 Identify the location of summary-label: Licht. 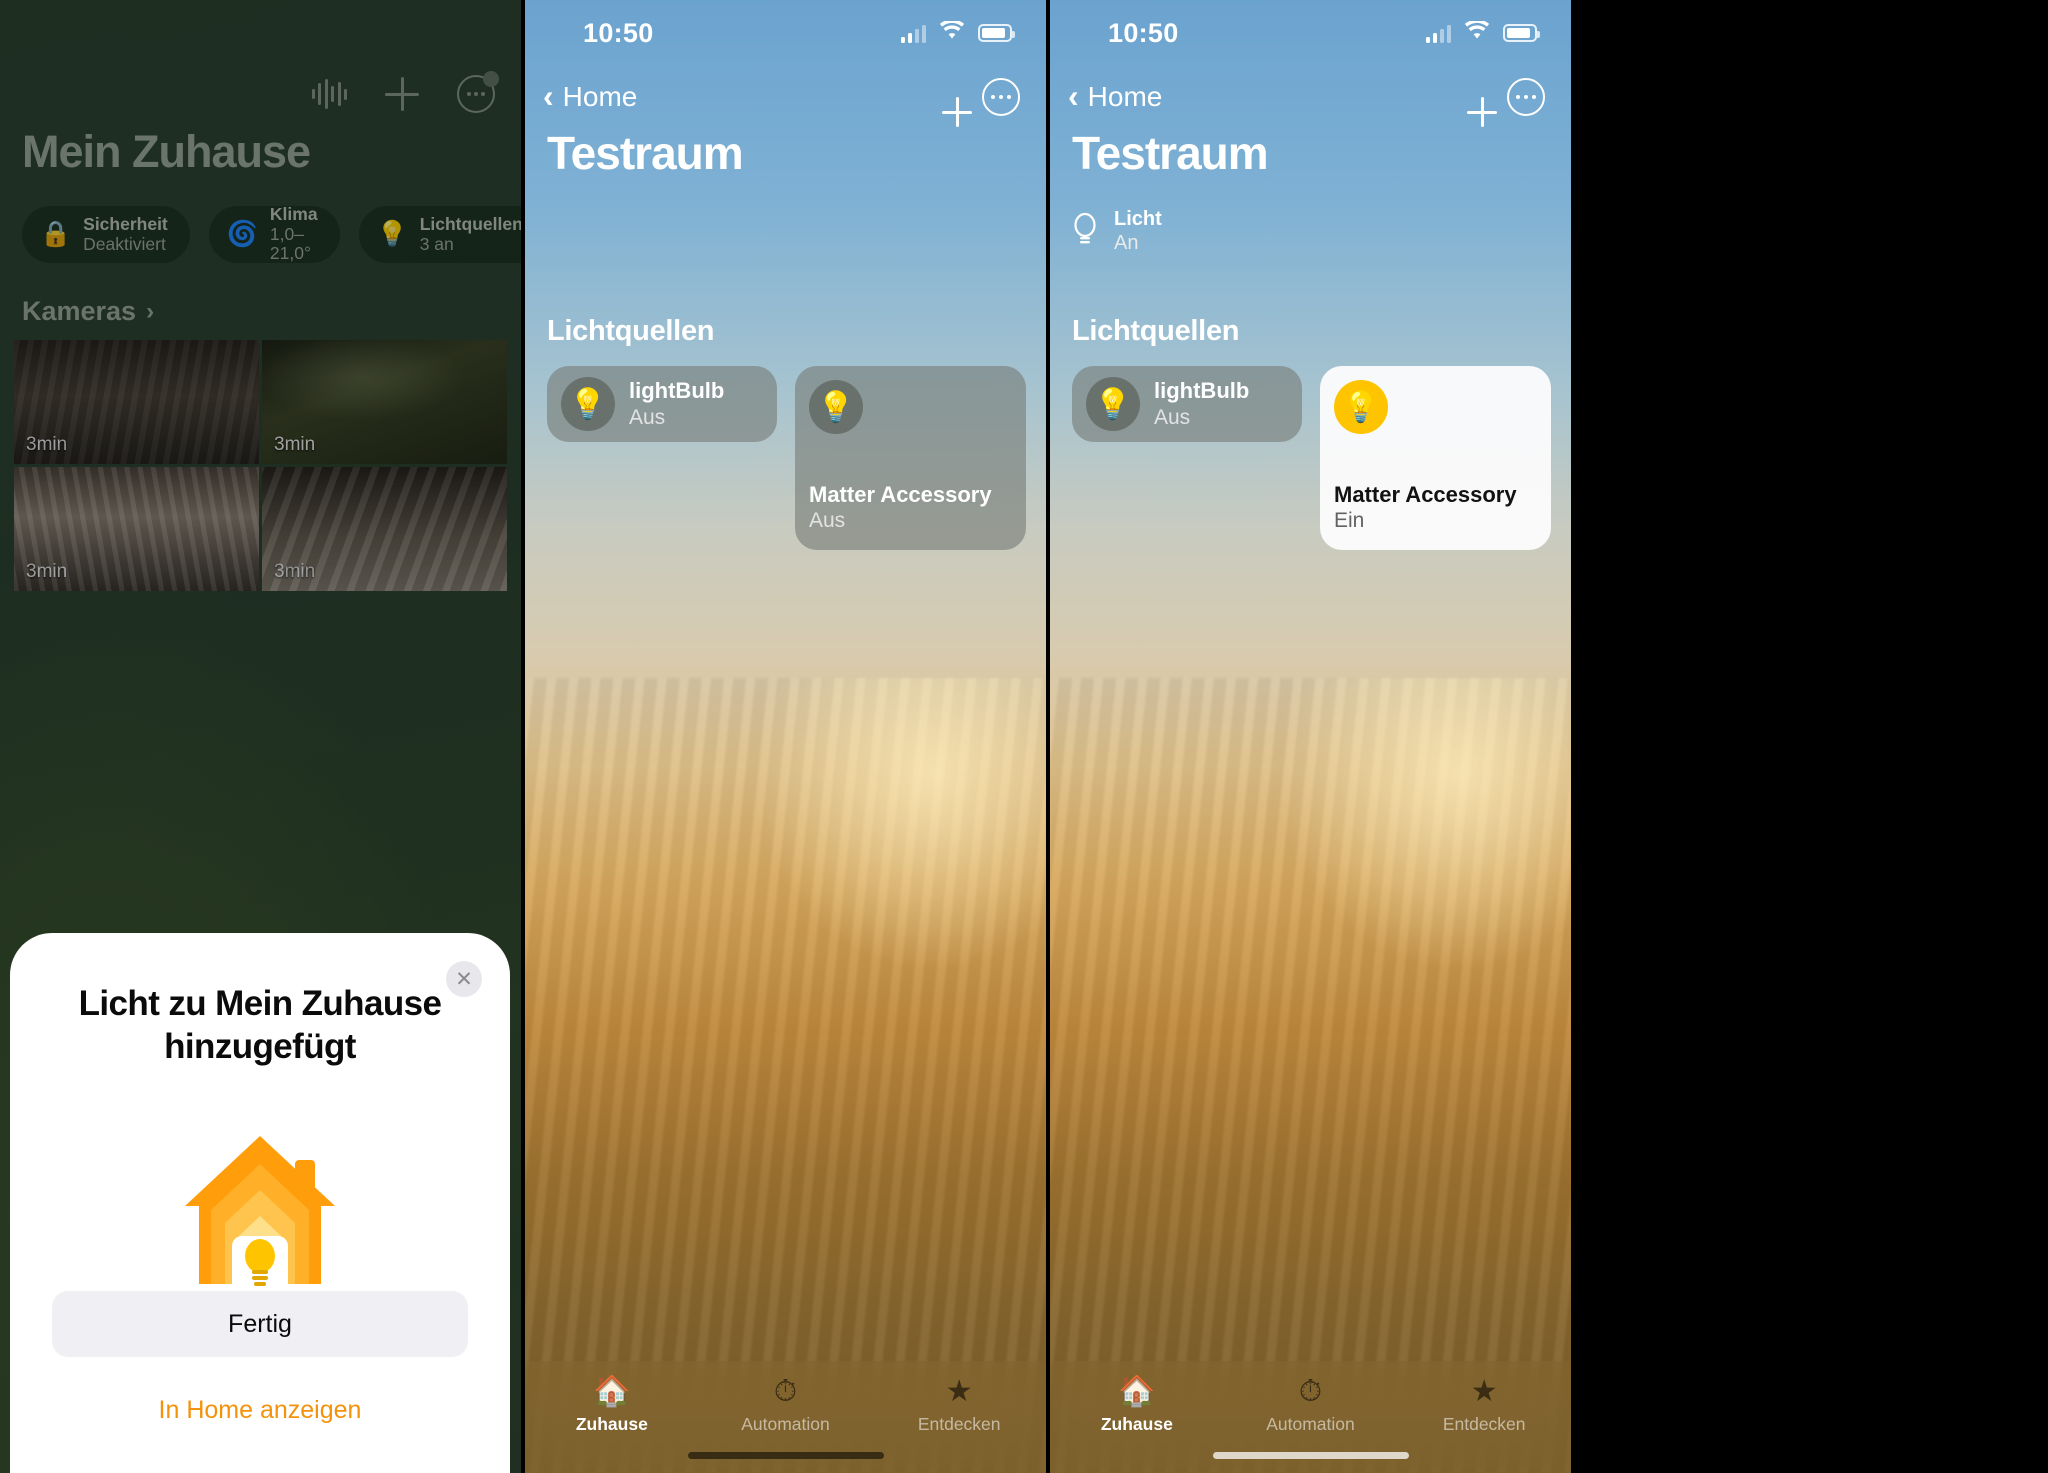
(1138, 219).